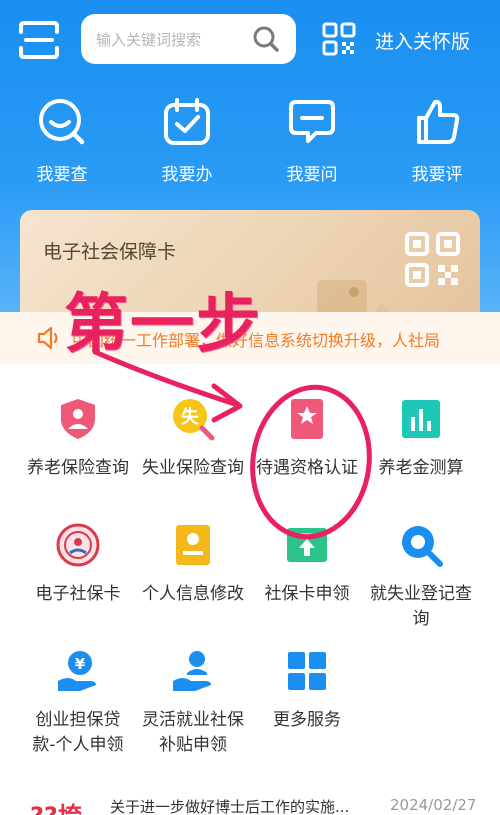  What do you see at coordinates (437, 175) in the screenshot?
I see `quick-action-label: 我要评` at bounding box center [437, 175].